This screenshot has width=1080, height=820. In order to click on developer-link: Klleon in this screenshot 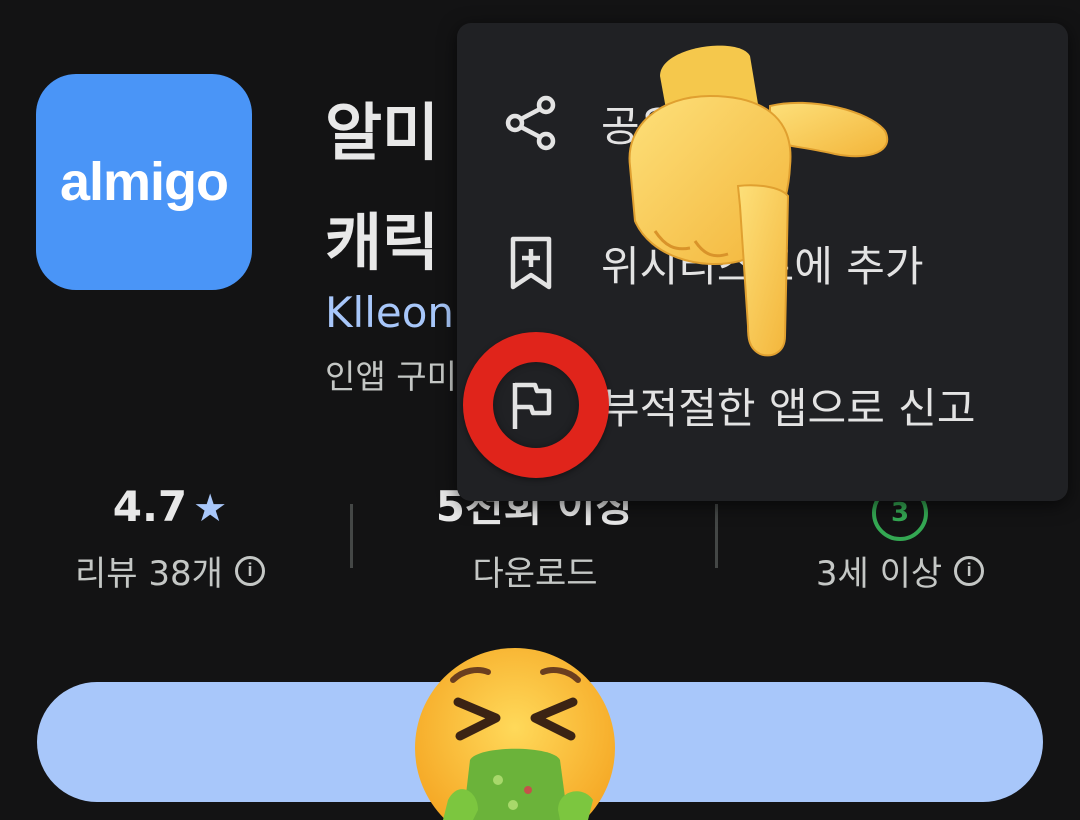, I will do `click(389, 312)`.